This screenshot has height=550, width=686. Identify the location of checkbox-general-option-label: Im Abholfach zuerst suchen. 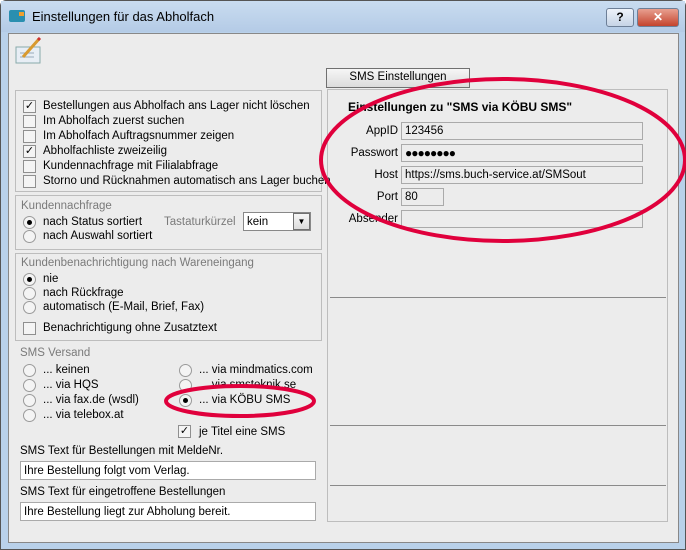
(114, 121).